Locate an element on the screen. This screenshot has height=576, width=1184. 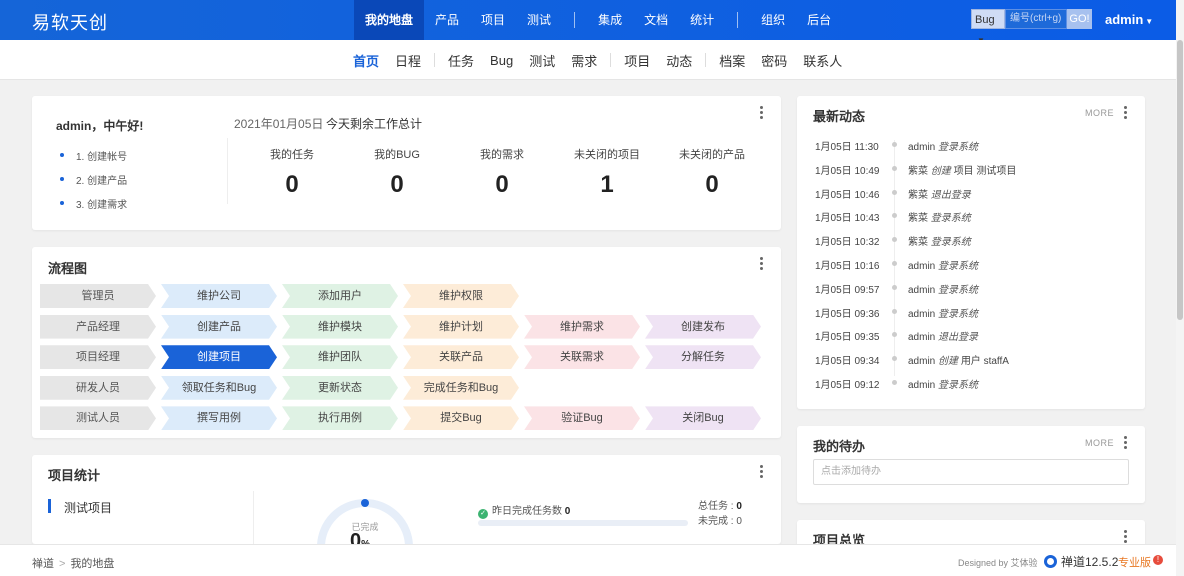
flow-step: 创建发布 is located at coordinates (703, 327).